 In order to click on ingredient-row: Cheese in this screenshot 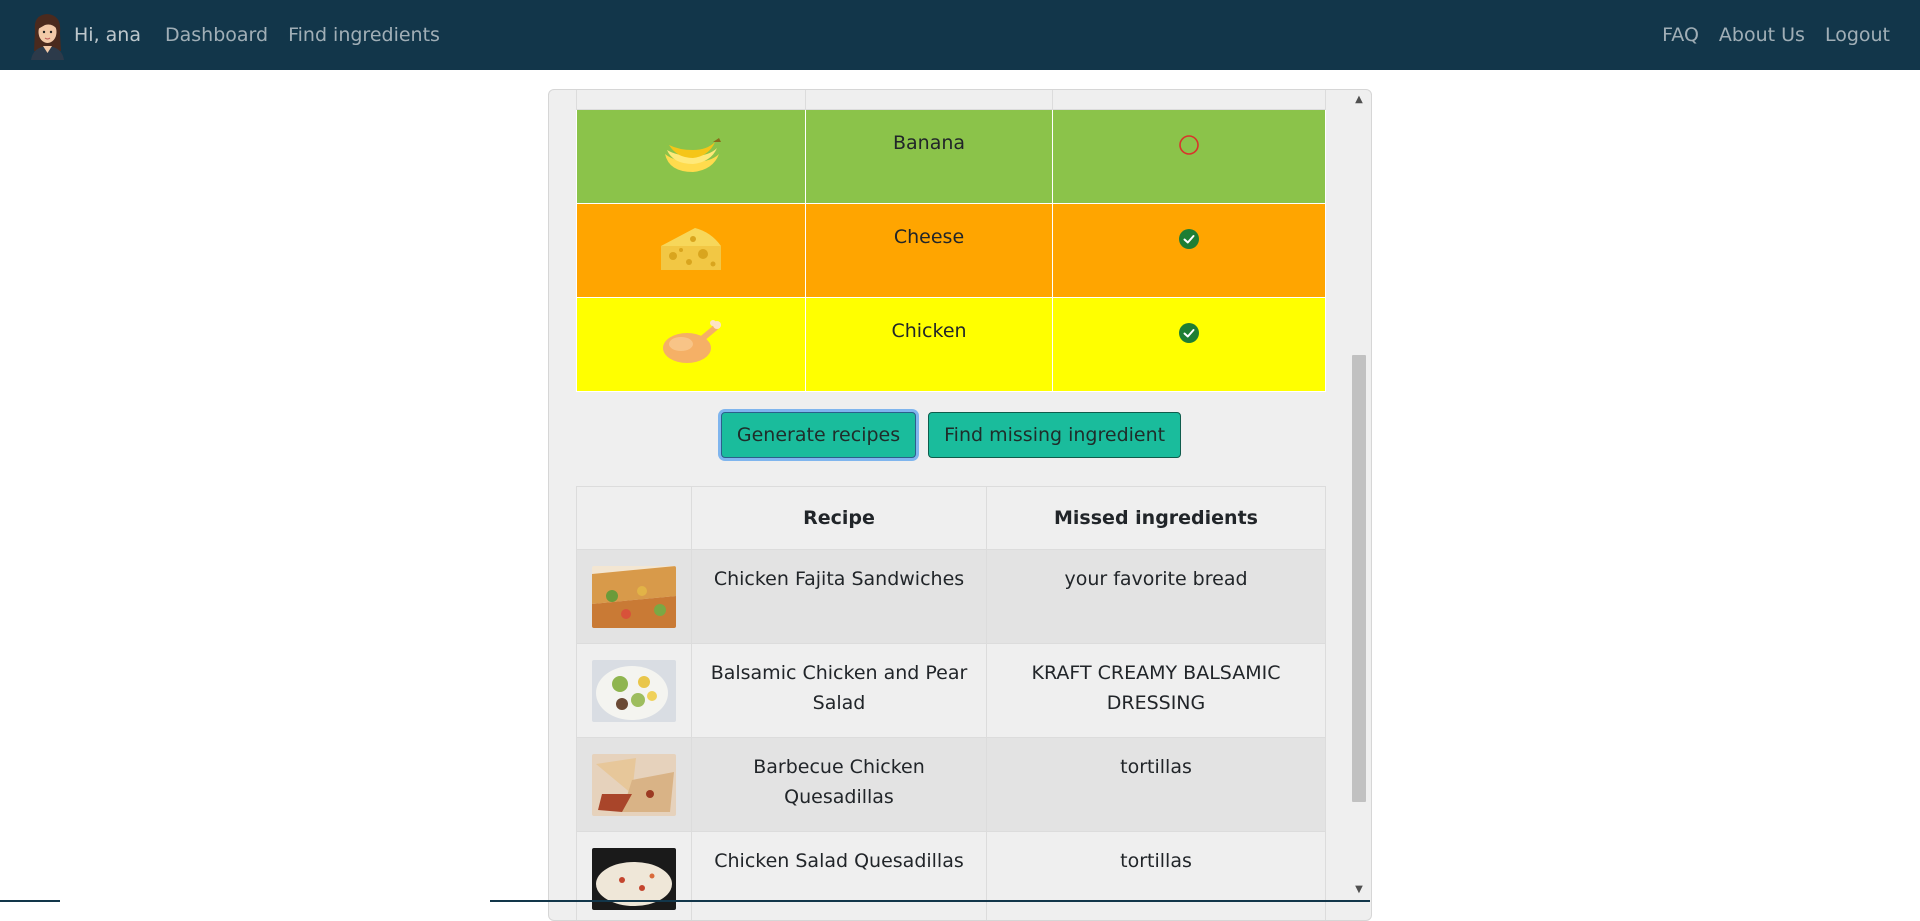, I will do `click(951, 251)`.